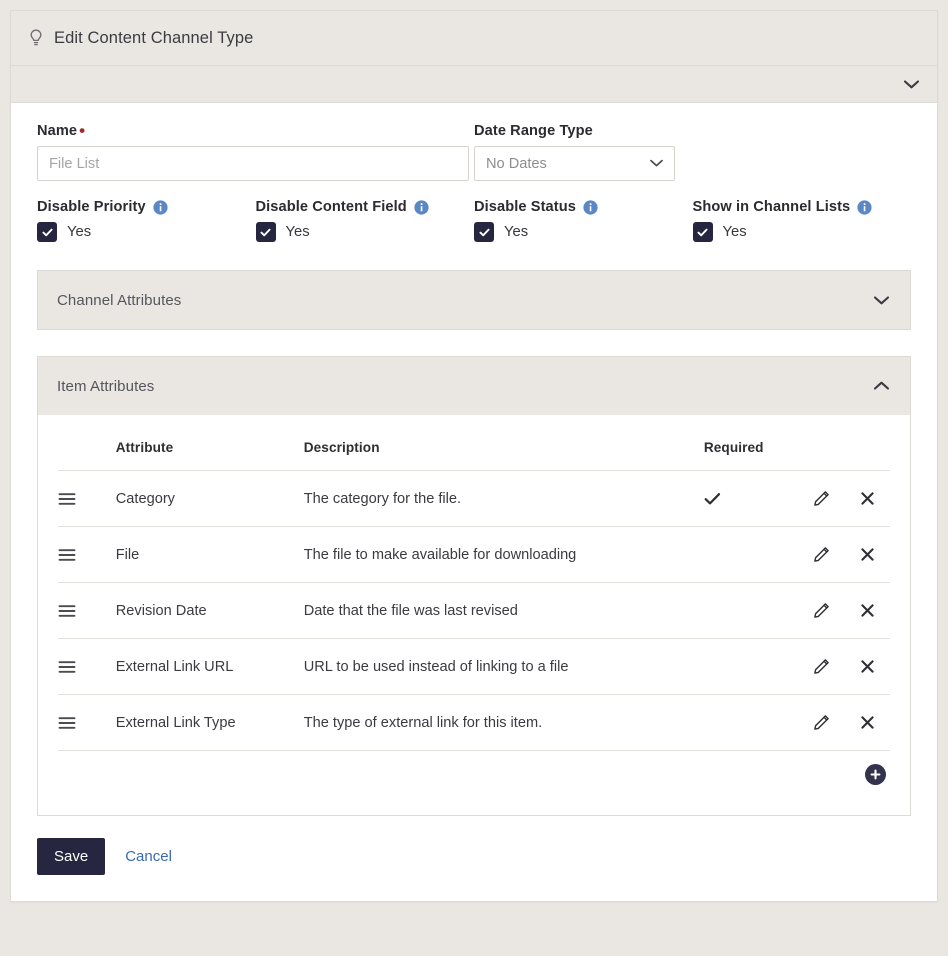 The width and height of the screenshot is (948, 956). I want to click on panel-heading: Edit Content Channel Type, so click(474, 38).